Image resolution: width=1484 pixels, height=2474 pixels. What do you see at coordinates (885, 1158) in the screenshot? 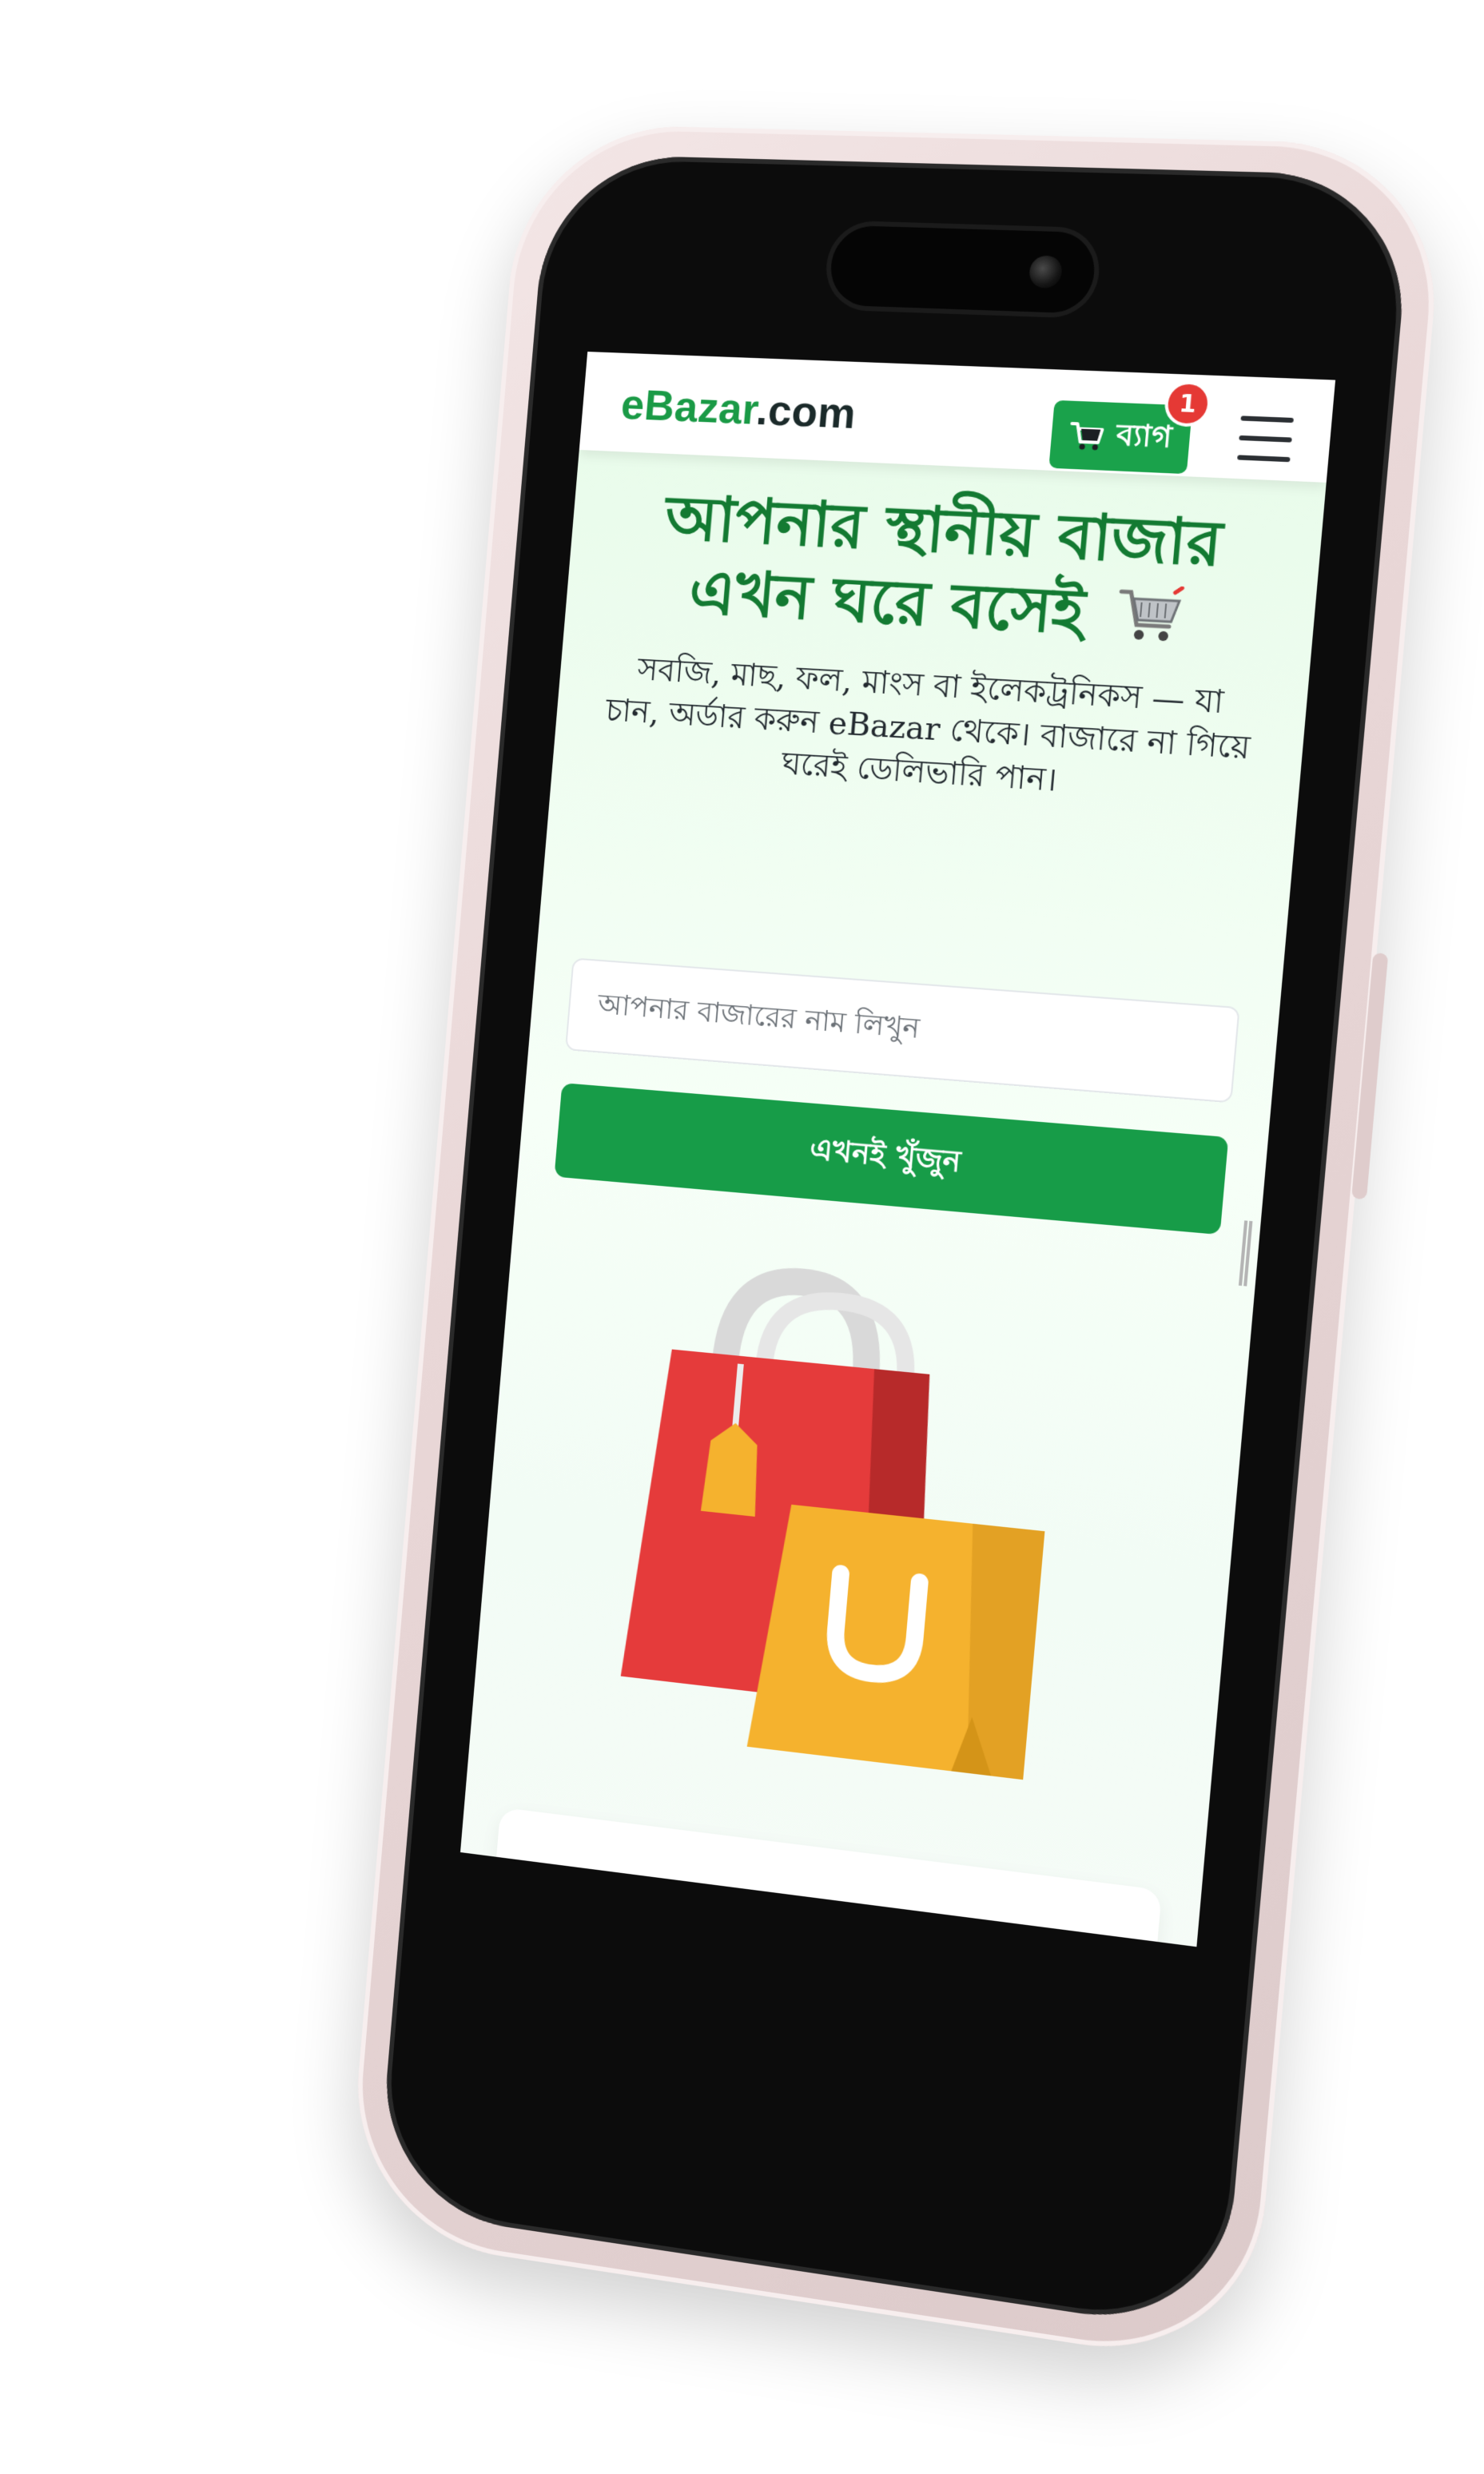
I see `search-button-label: এখনই খুঁজুন` at bounding box center [885, 1158].